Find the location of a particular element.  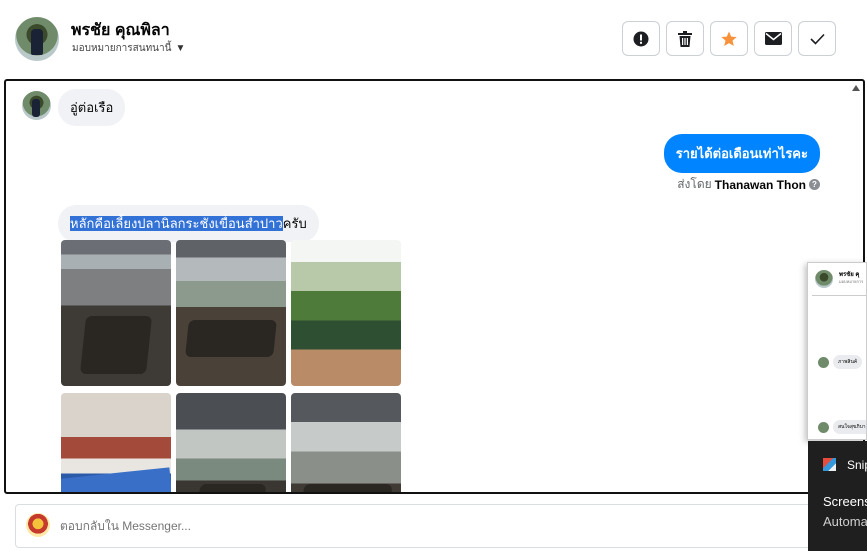

notification-subtext: Automa is located at coordinates (845, 521).